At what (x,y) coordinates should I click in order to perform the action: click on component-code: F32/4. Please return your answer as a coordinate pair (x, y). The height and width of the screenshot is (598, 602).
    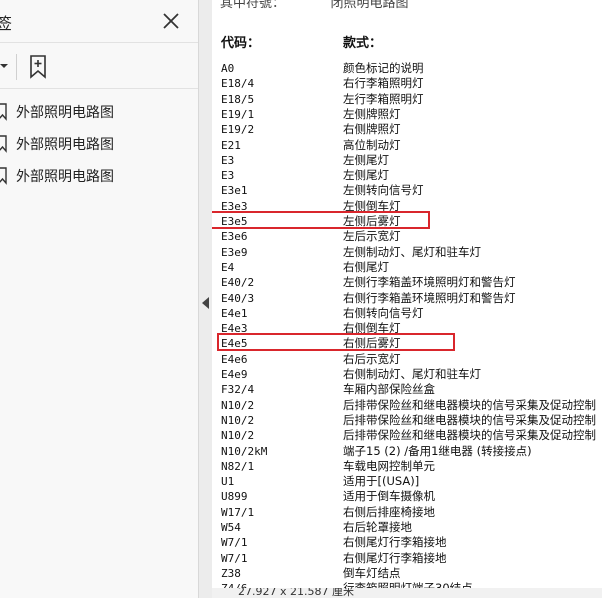
    Looking at the image, I should click on (238, 390).